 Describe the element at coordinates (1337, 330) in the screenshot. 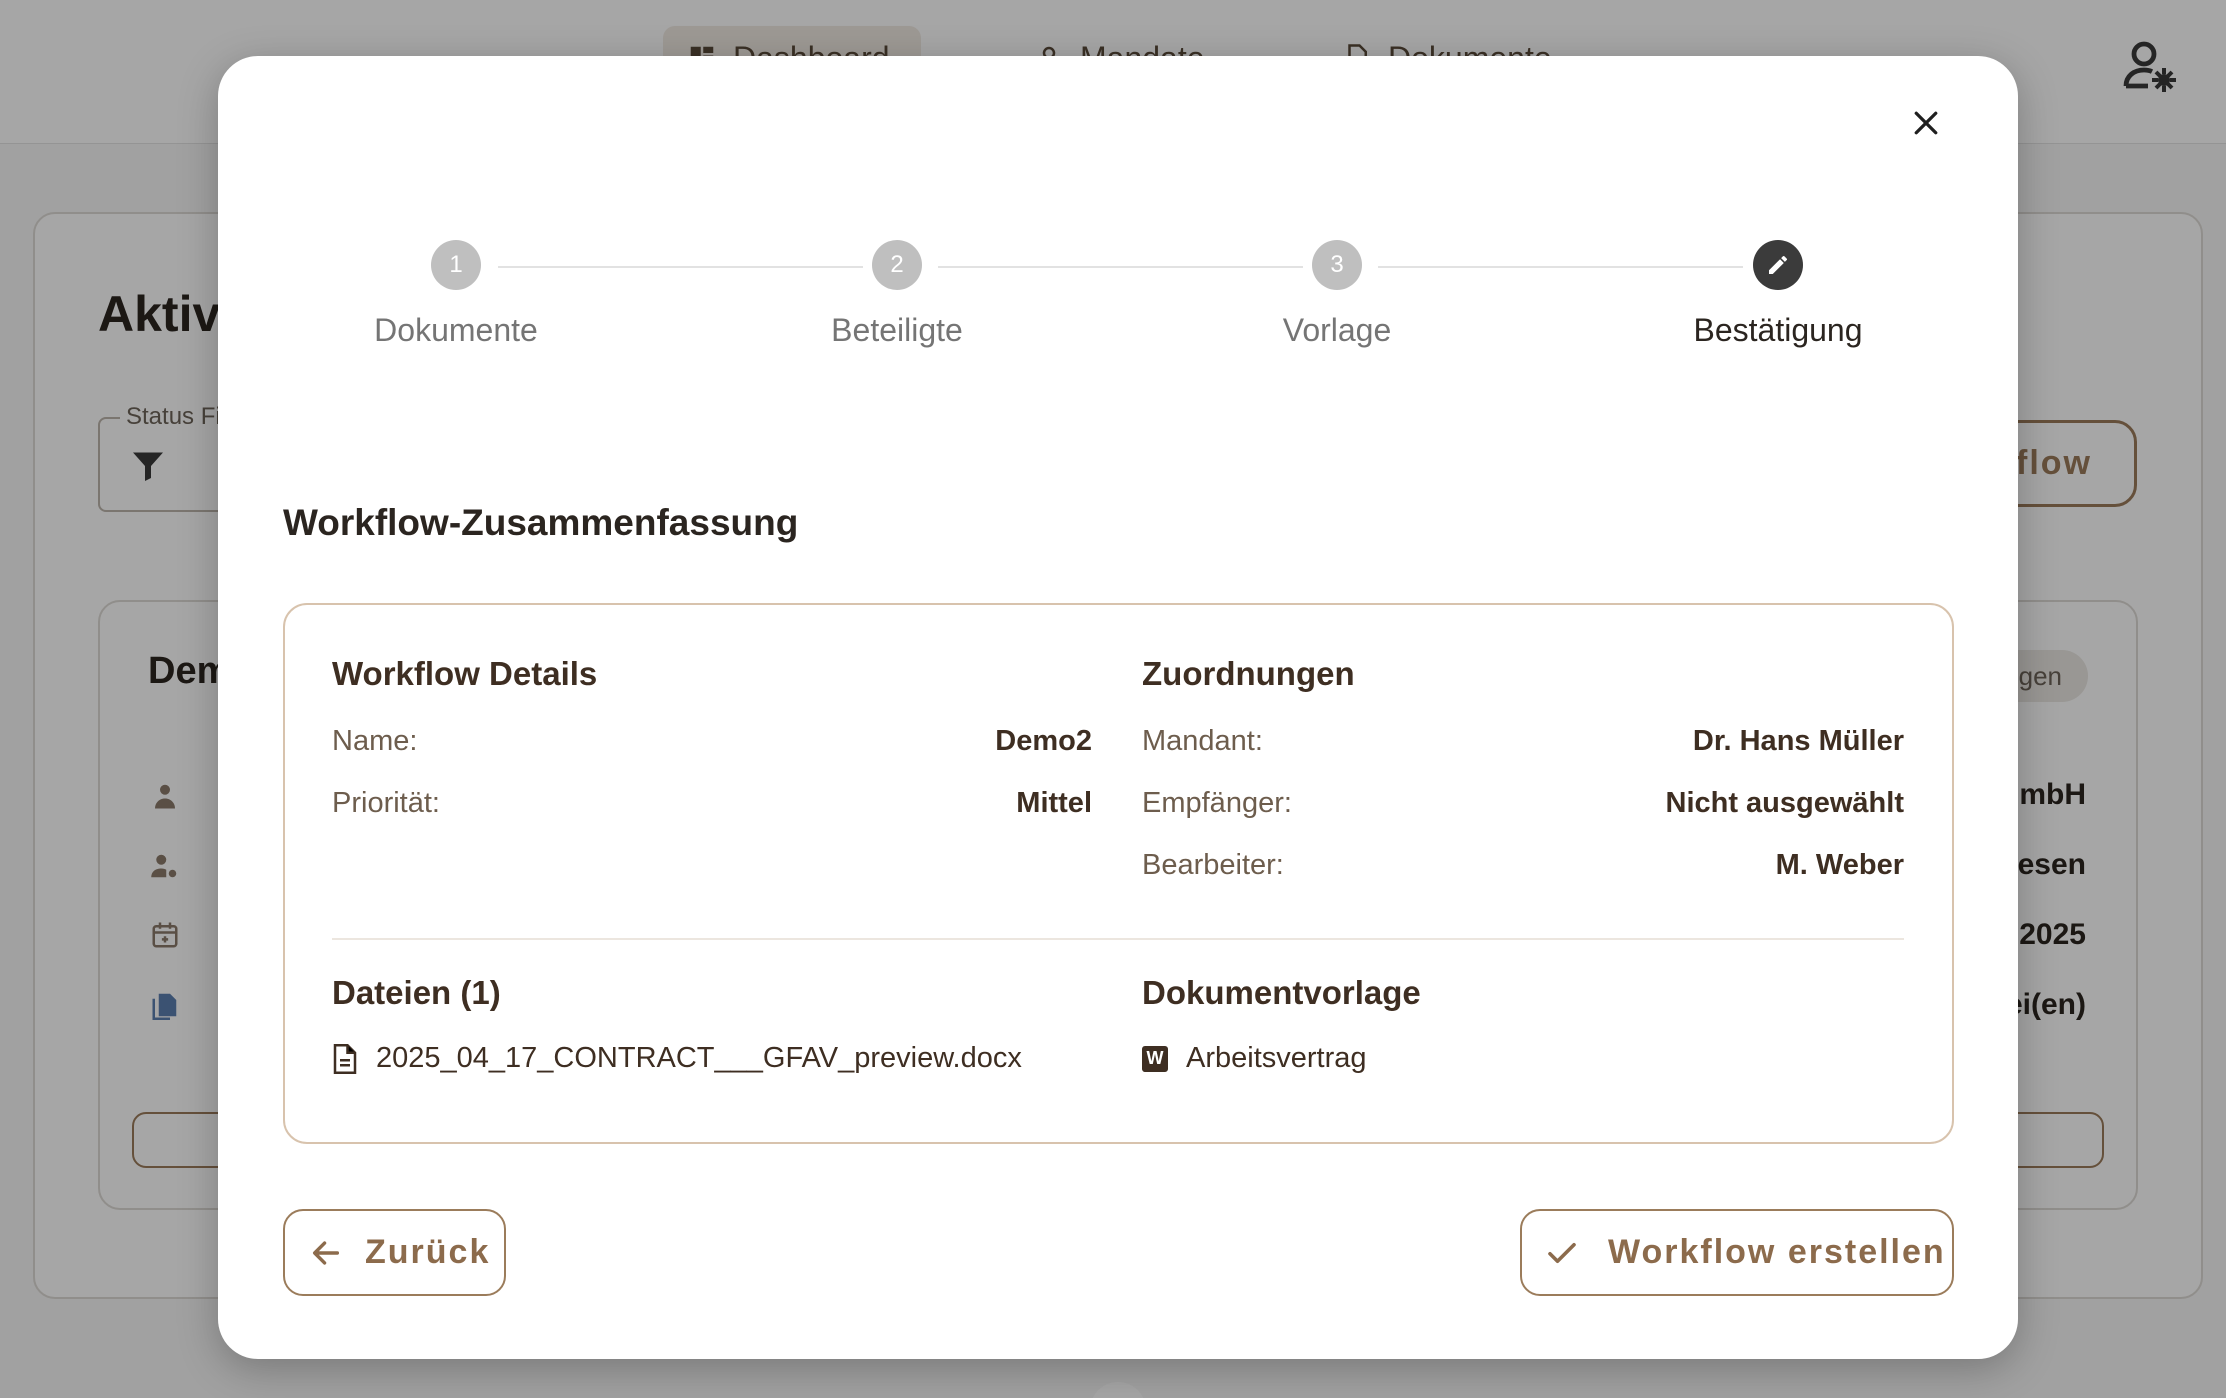

I see `step-label: Vorlage` at that location.